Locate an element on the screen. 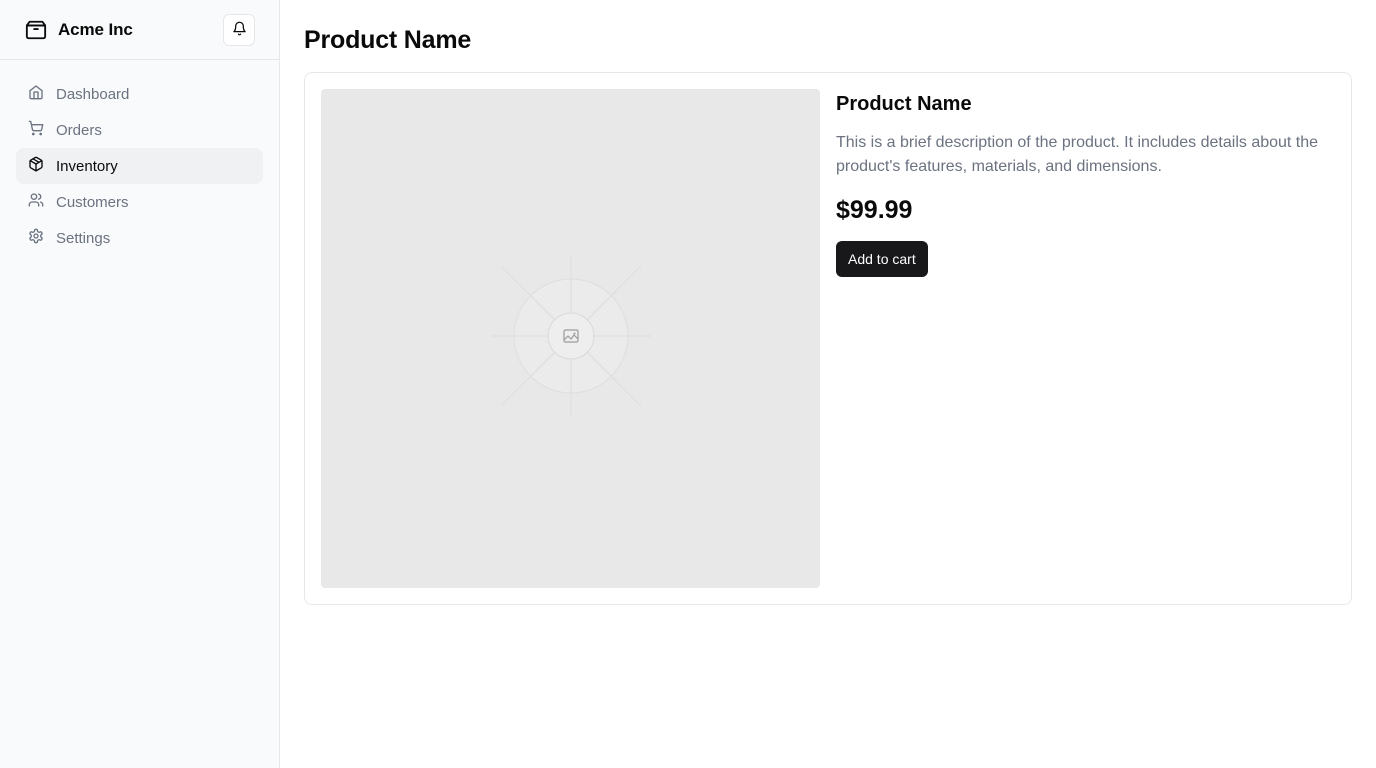 This screenshot has height=768, width=1376. sidebar-item-label: Customers is located at coordinates (92, 202).